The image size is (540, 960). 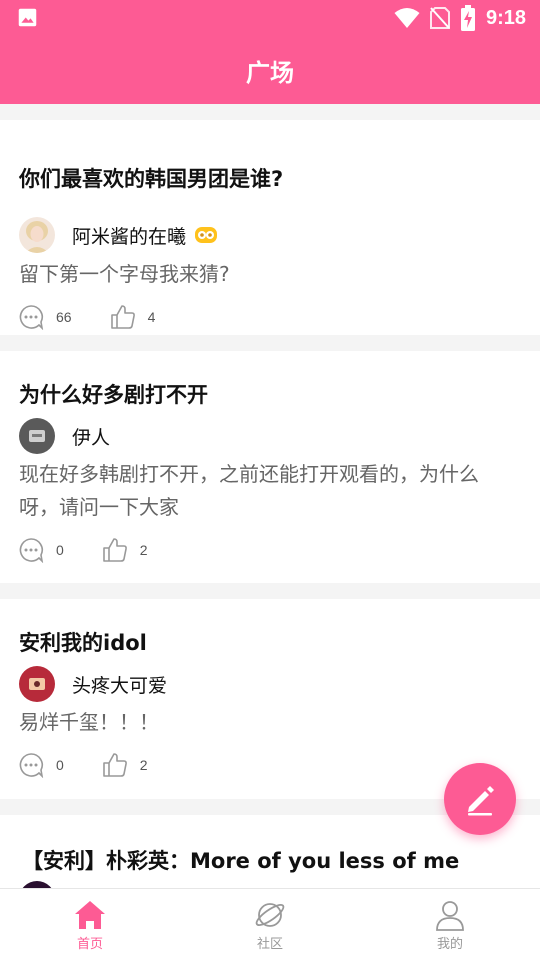 What do you see at coordinates (90, 915) in the screenshot?
I see `home-icon` at bounding box center [90, 915].